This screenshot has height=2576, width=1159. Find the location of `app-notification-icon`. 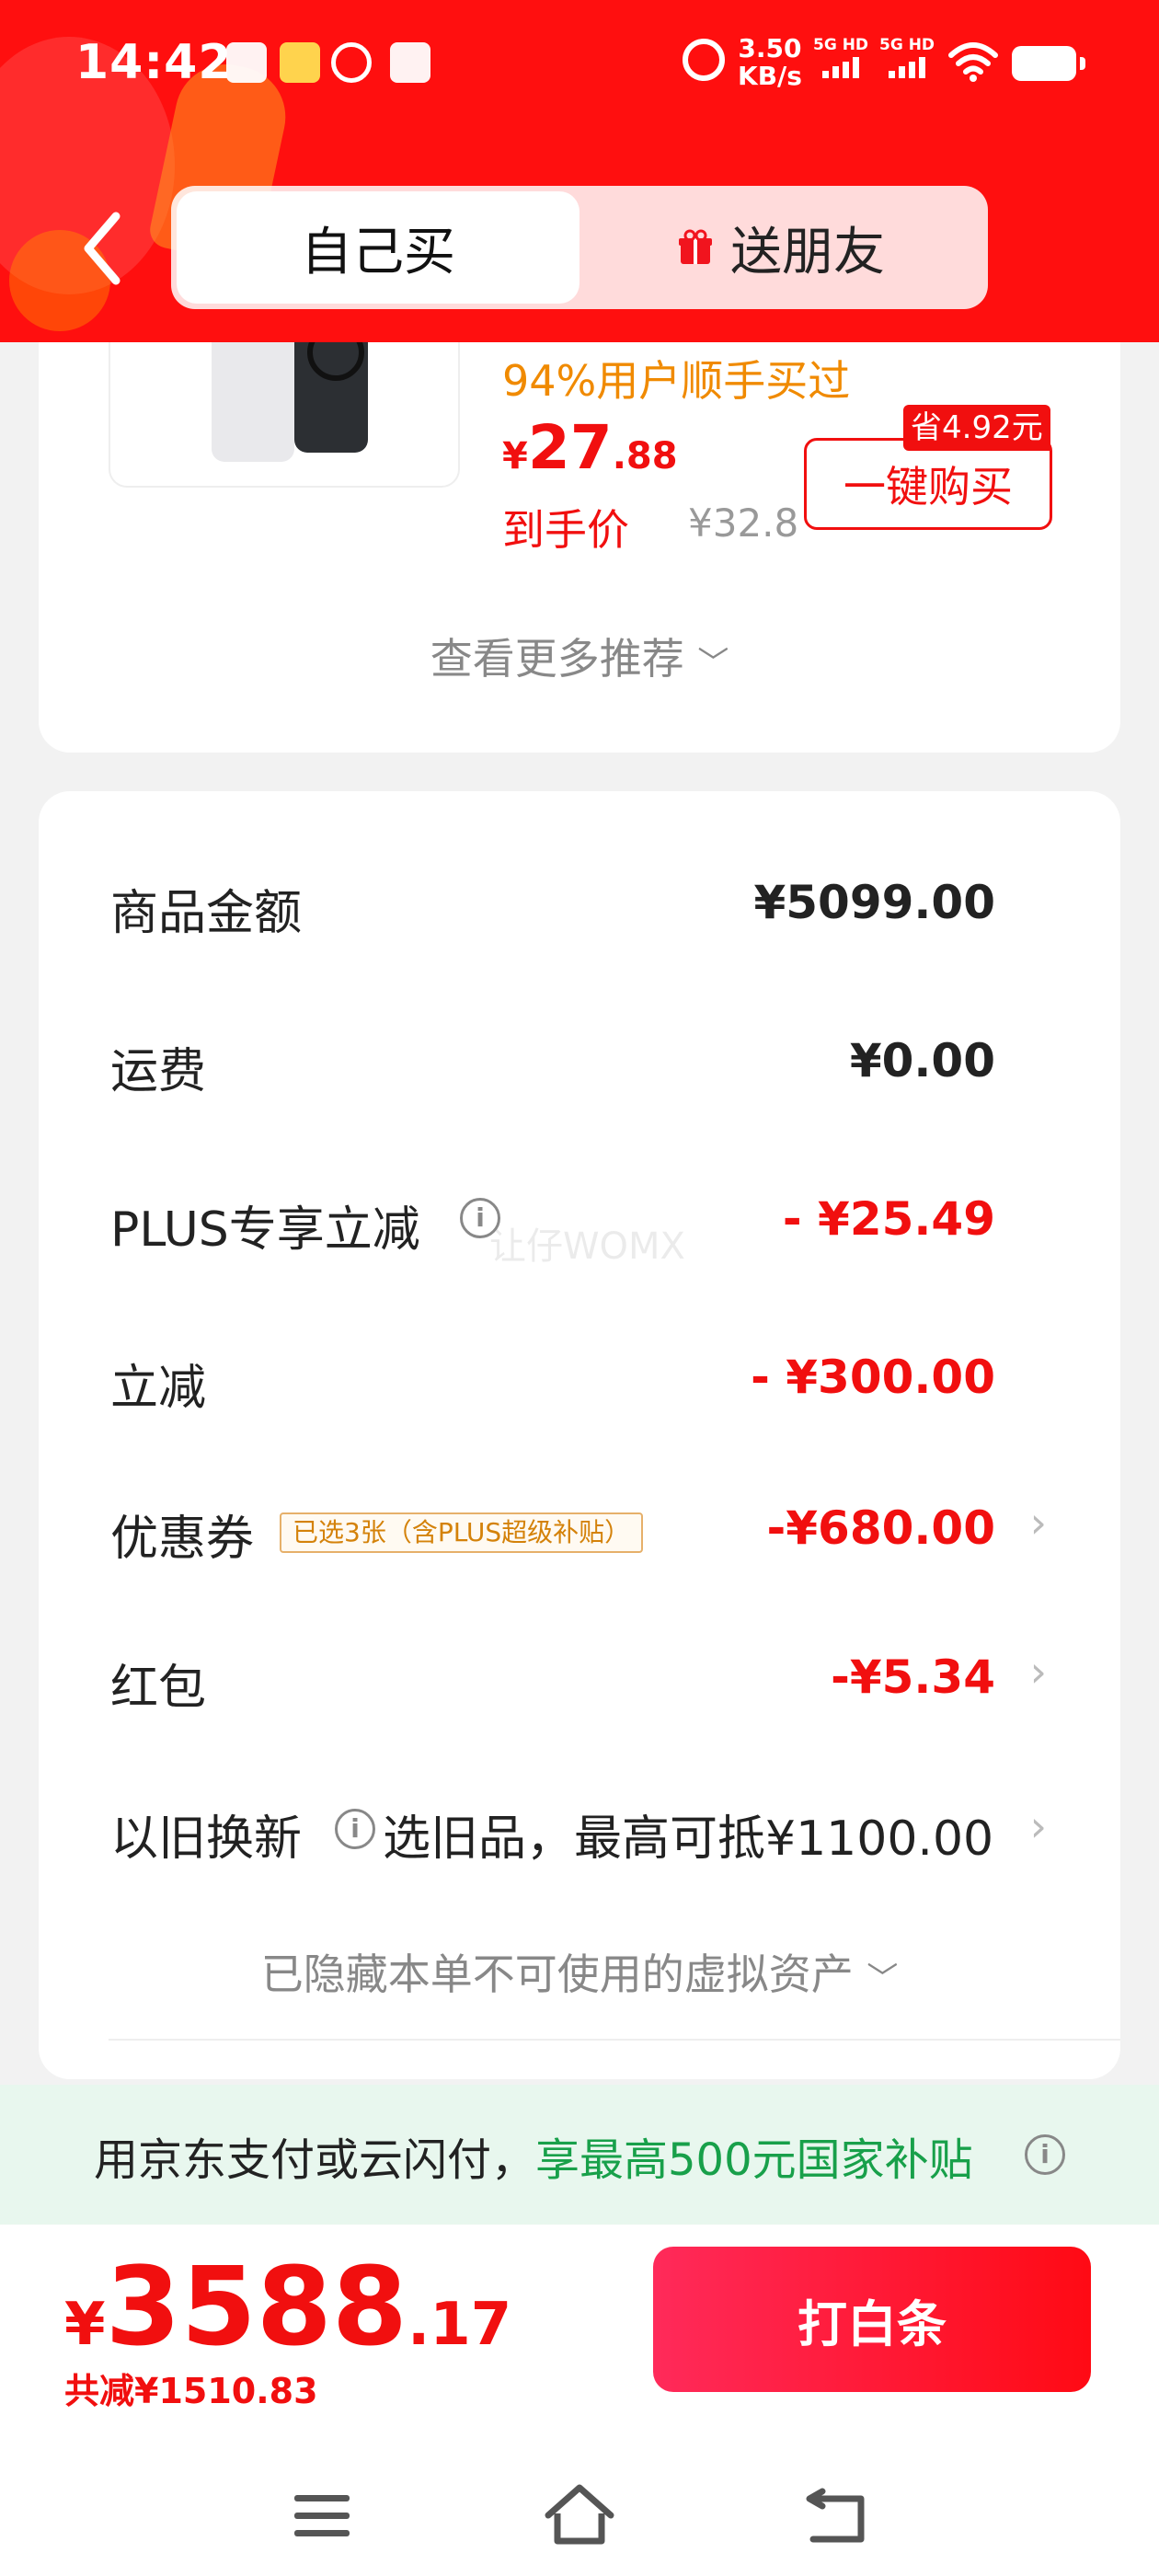

app-notification-icon is located at coordinates (300, 62).